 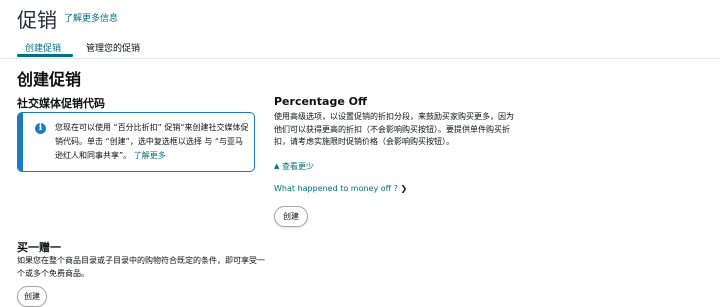 I want to click on section-title: 创建促销, so click(x=49, y=79).